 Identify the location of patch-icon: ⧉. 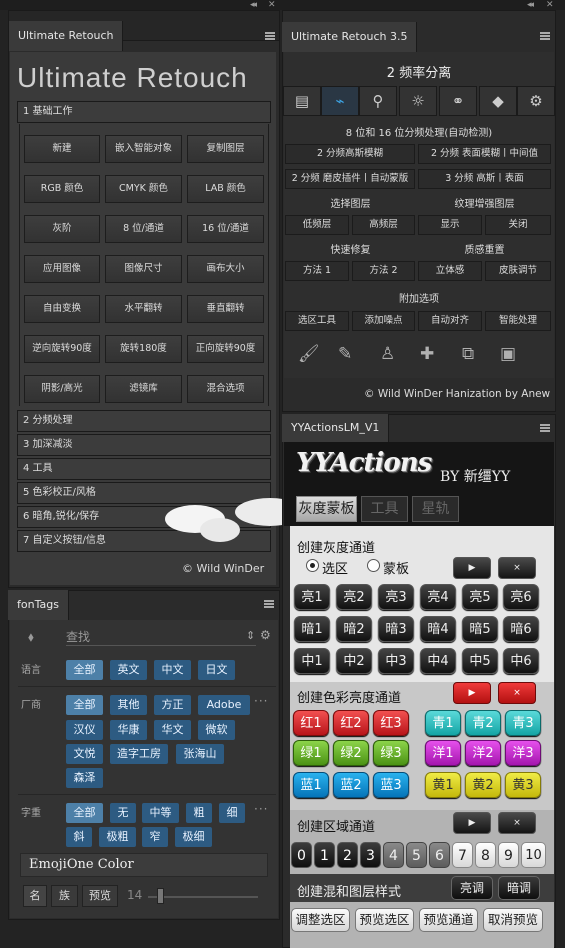
(468, 354).